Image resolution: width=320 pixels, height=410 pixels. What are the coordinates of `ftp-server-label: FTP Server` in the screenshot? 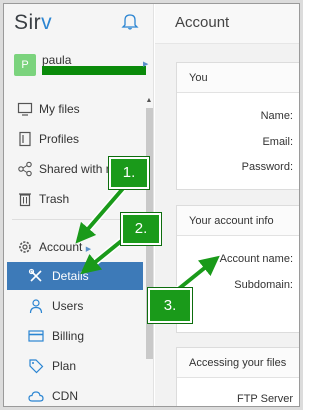 It's located at (264, 399).